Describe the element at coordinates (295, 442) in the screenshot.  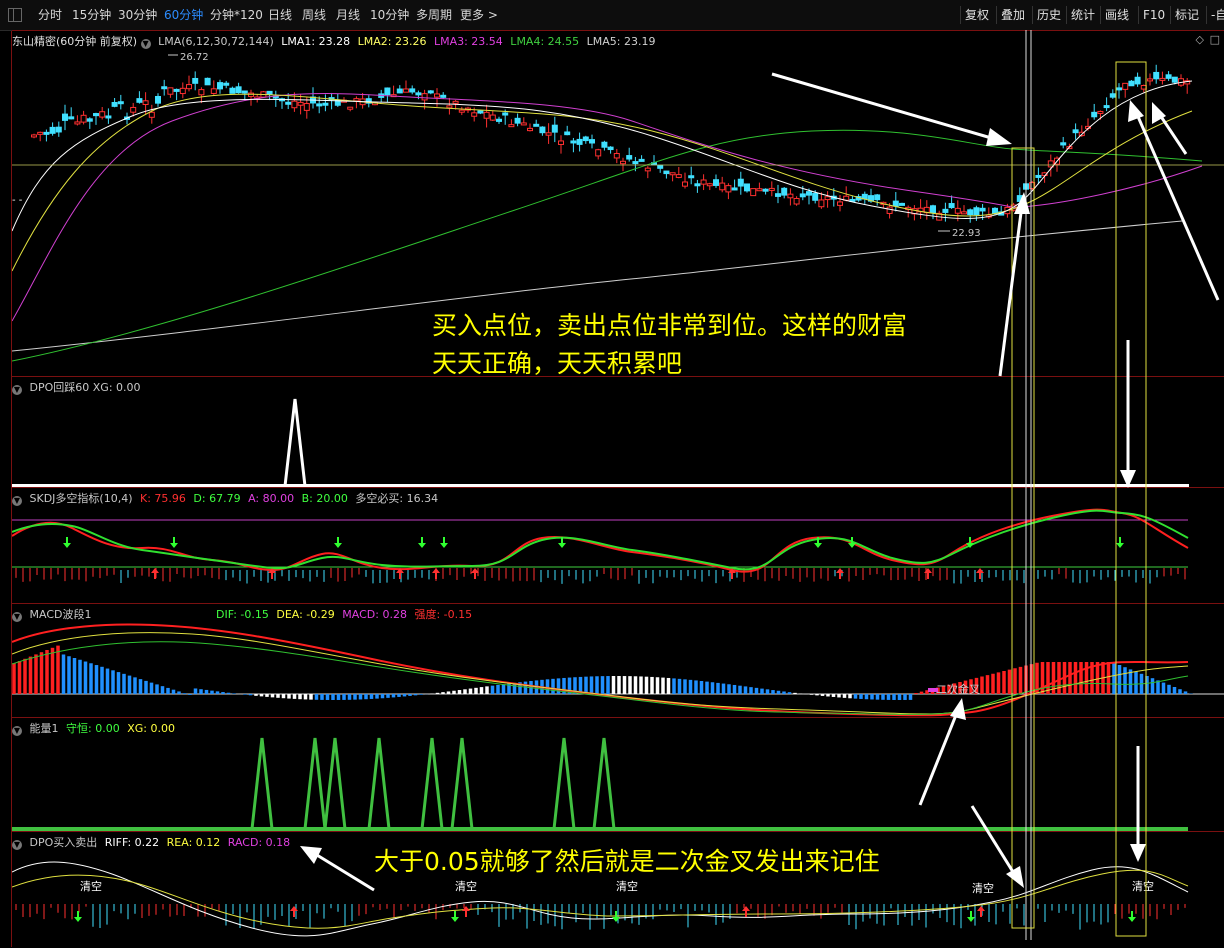
I see `dpo-spike` at that location.